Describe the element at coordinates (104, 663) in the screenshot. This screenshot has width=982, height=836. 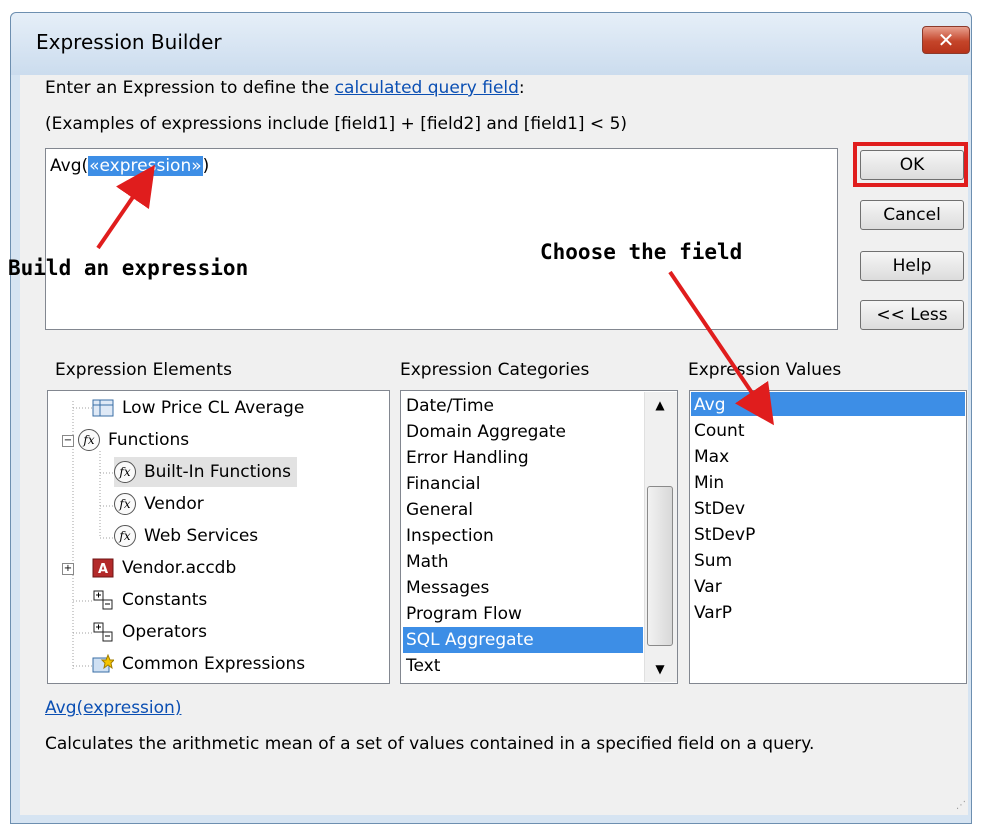
I see `common-expressions-icon` at that location.